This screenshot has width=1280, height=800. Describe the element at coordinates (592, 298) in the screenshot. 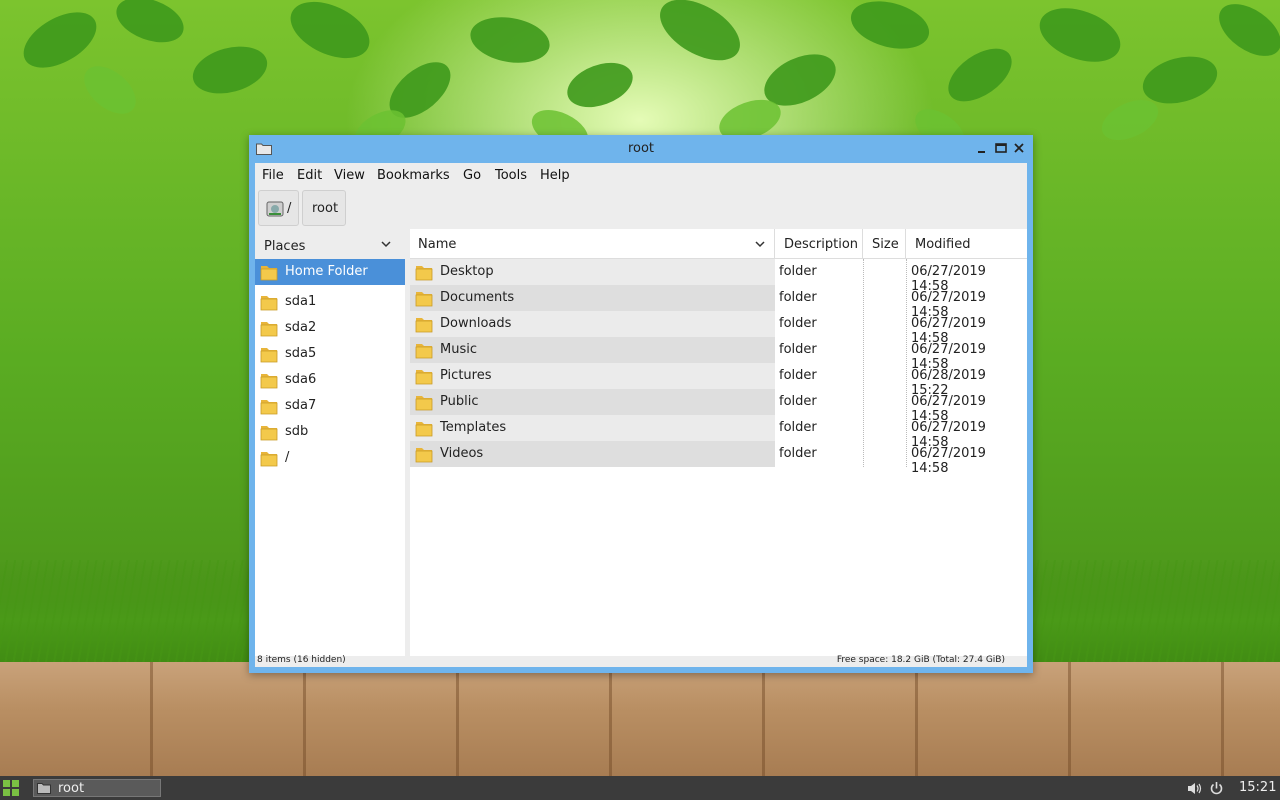

I see `name-cell: Documents` at that location.